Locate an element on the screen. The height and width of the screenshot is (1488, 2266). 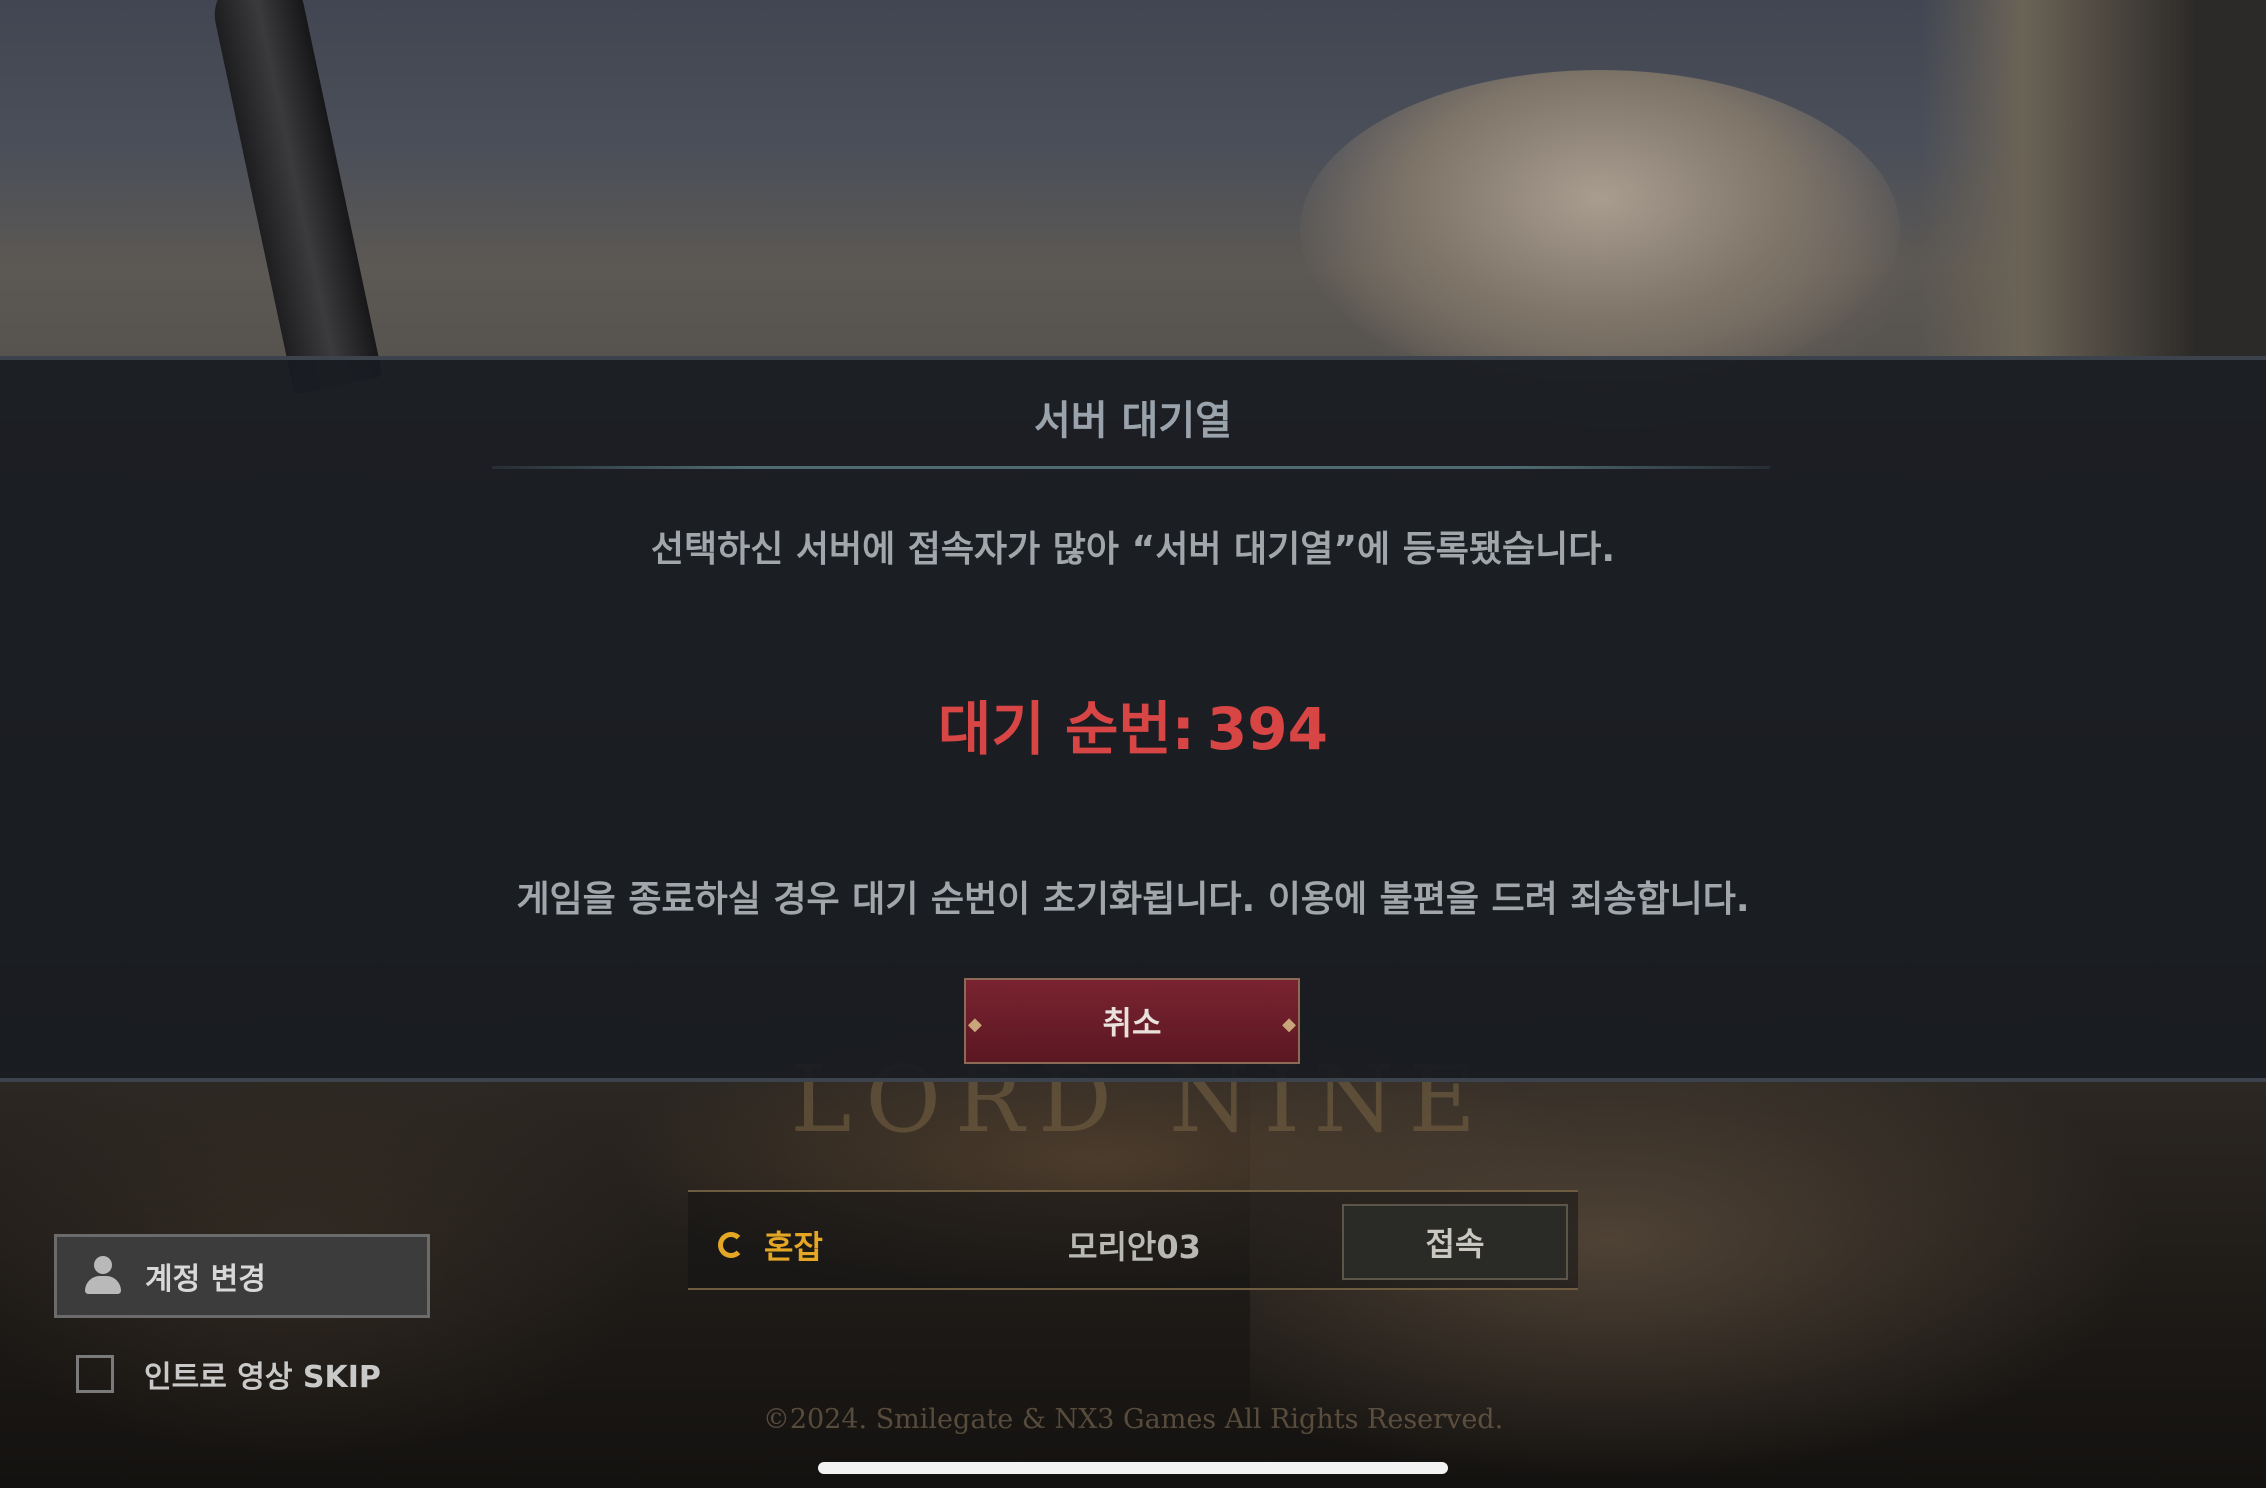
queue-position: 대기 순번: 394 is located at coordinates (1133, 724).